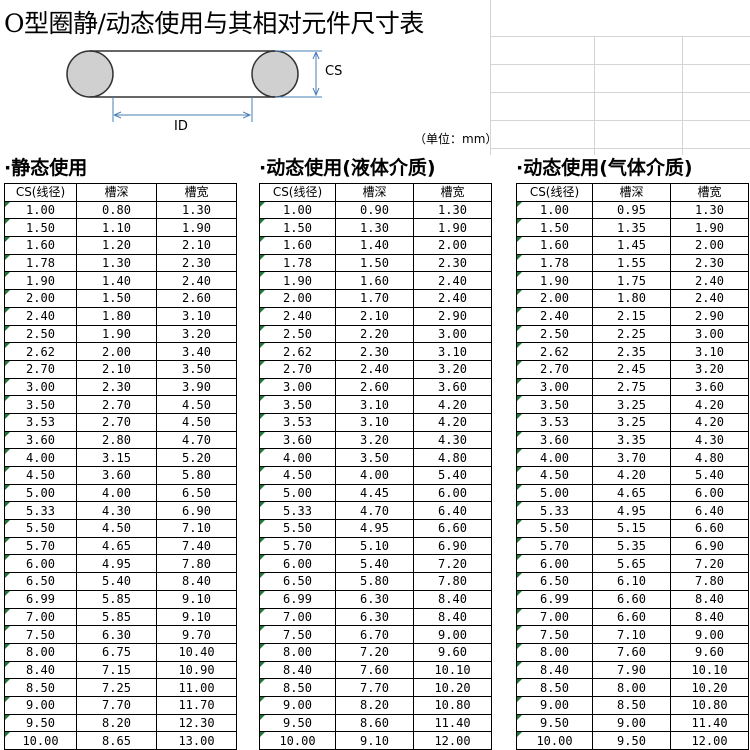 The width and height of the screenshot is (750, 750). Describe the element at coordinates (374, 245) in the screenshot. I see `groove-depth-cell: 1.40` at that location.